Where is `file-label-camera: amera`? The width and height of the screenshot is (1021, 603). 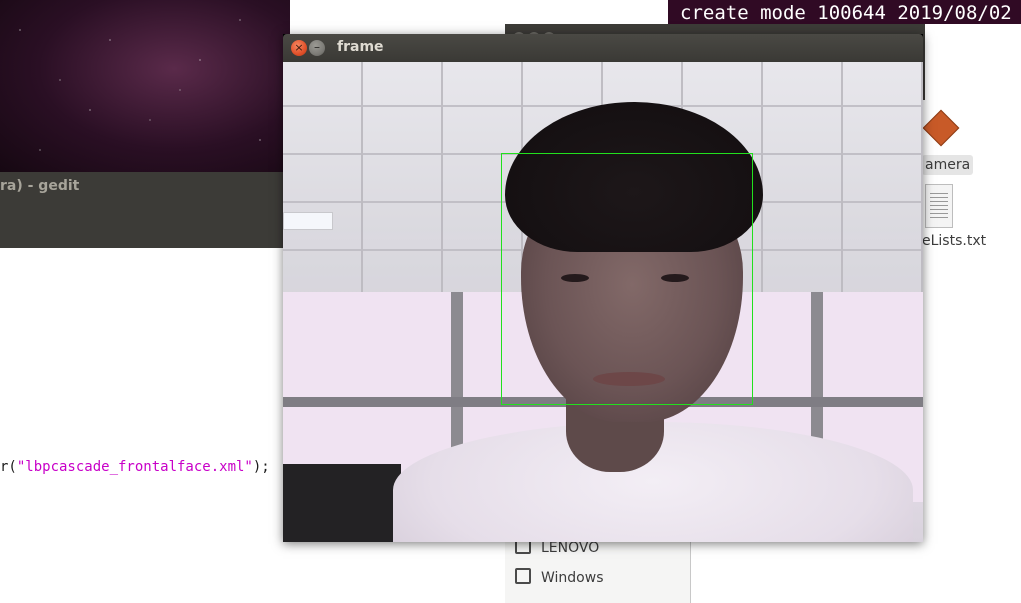 file-label-camera: amera is located at coordinates (948, 165).